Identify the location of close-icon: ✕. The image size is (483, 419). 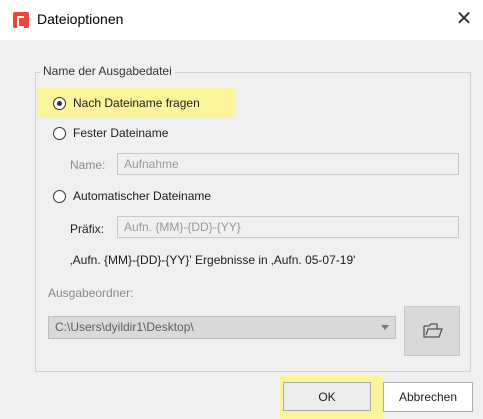
(464, 19).